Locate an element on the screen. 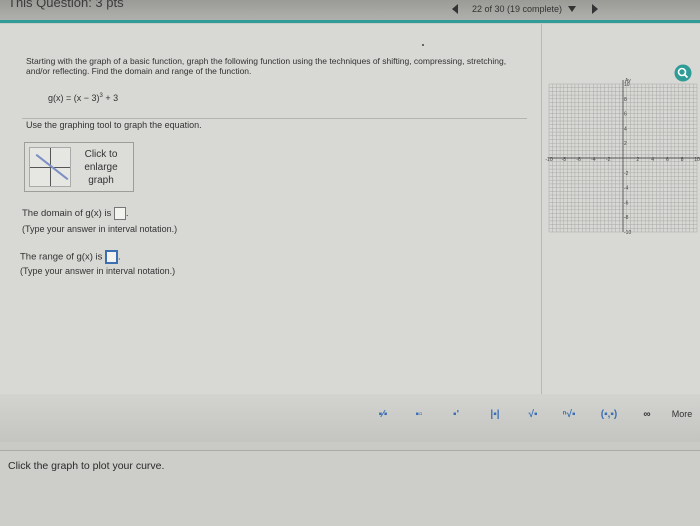  next-question-icon is located at coordinates (595, 9).